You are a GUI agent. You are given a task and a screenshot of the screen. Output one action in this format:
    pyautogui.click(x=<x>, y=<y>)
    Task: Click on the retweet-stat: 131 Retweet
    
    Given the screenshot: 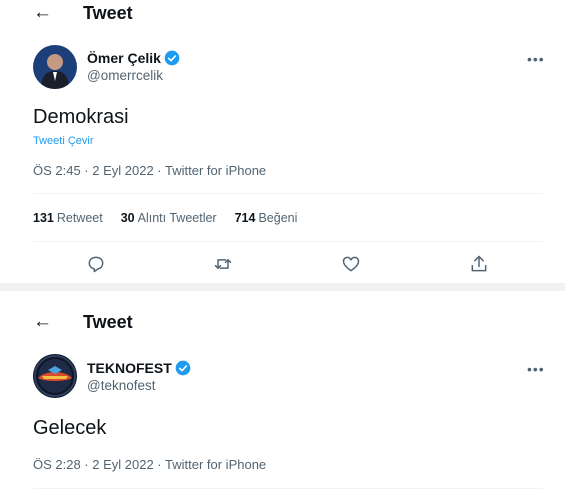 What is the action you would take?
    pyautogui.click(x=68, y=218)
    